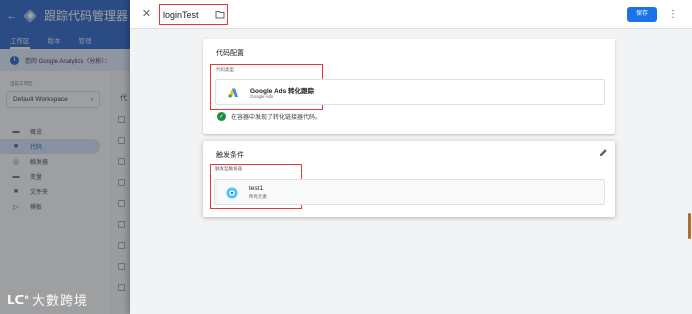 The width and height of the screenshot is (692, 314). What do you see at coordinates (258, 196) in the screenshot?
I see `trigger-subtitle: 所有元素` at bounding box center [258, 196].